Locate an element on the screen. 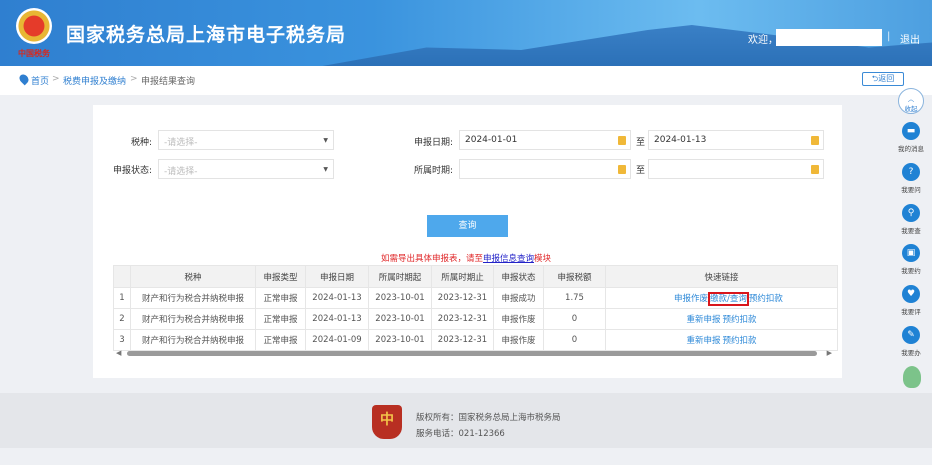 The image size is (932, 465). message-icon: ▬ is located at coordinates (911, 131).